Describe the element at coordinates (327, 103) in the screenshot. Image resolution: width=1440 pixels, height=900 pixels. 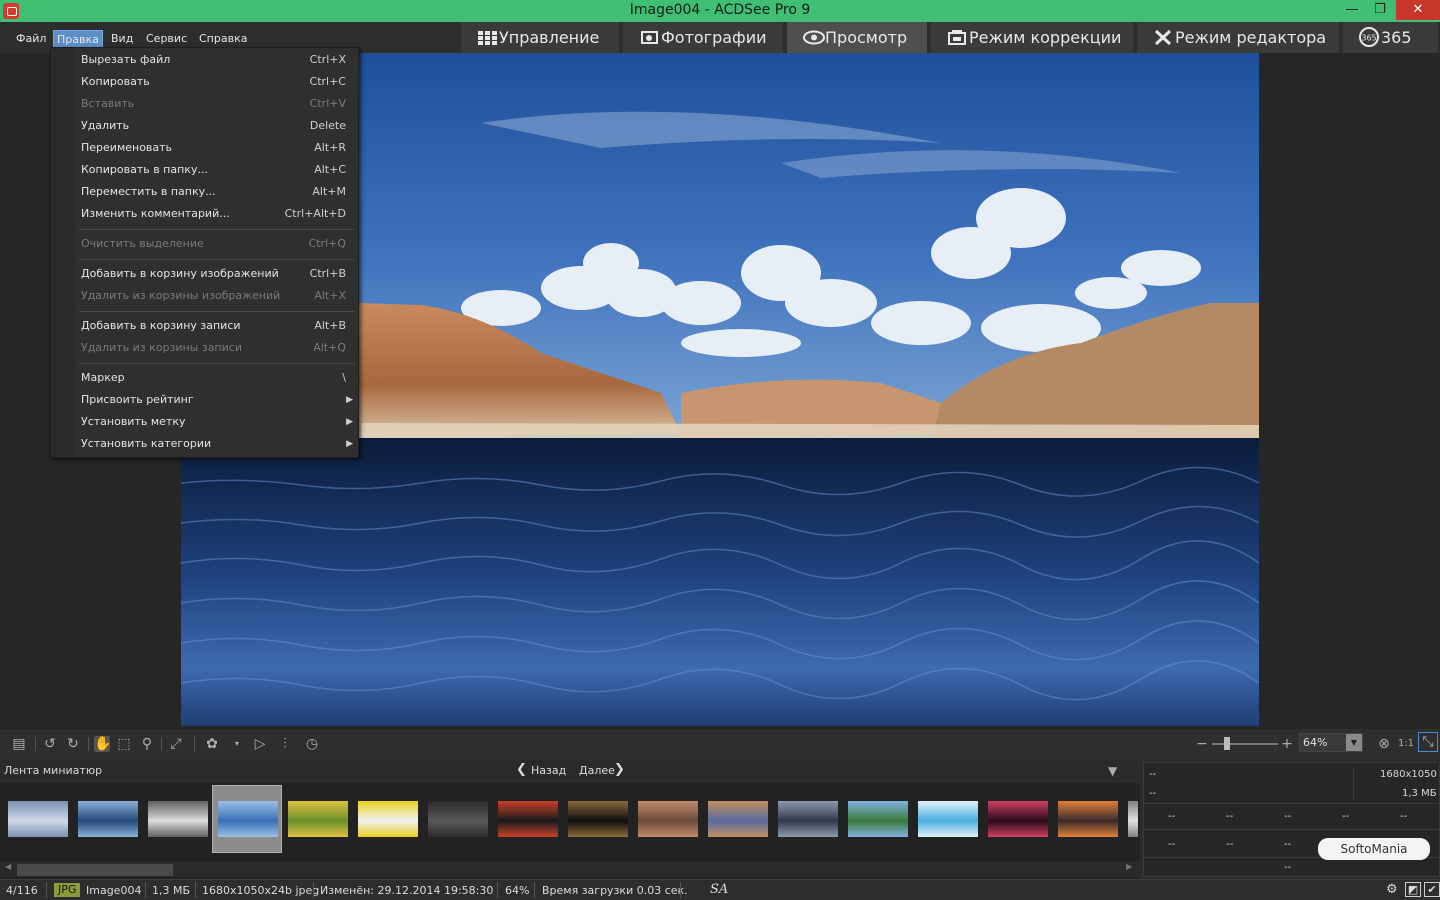
I see `menu-item-shortcut: Ctrl+V` at that location.